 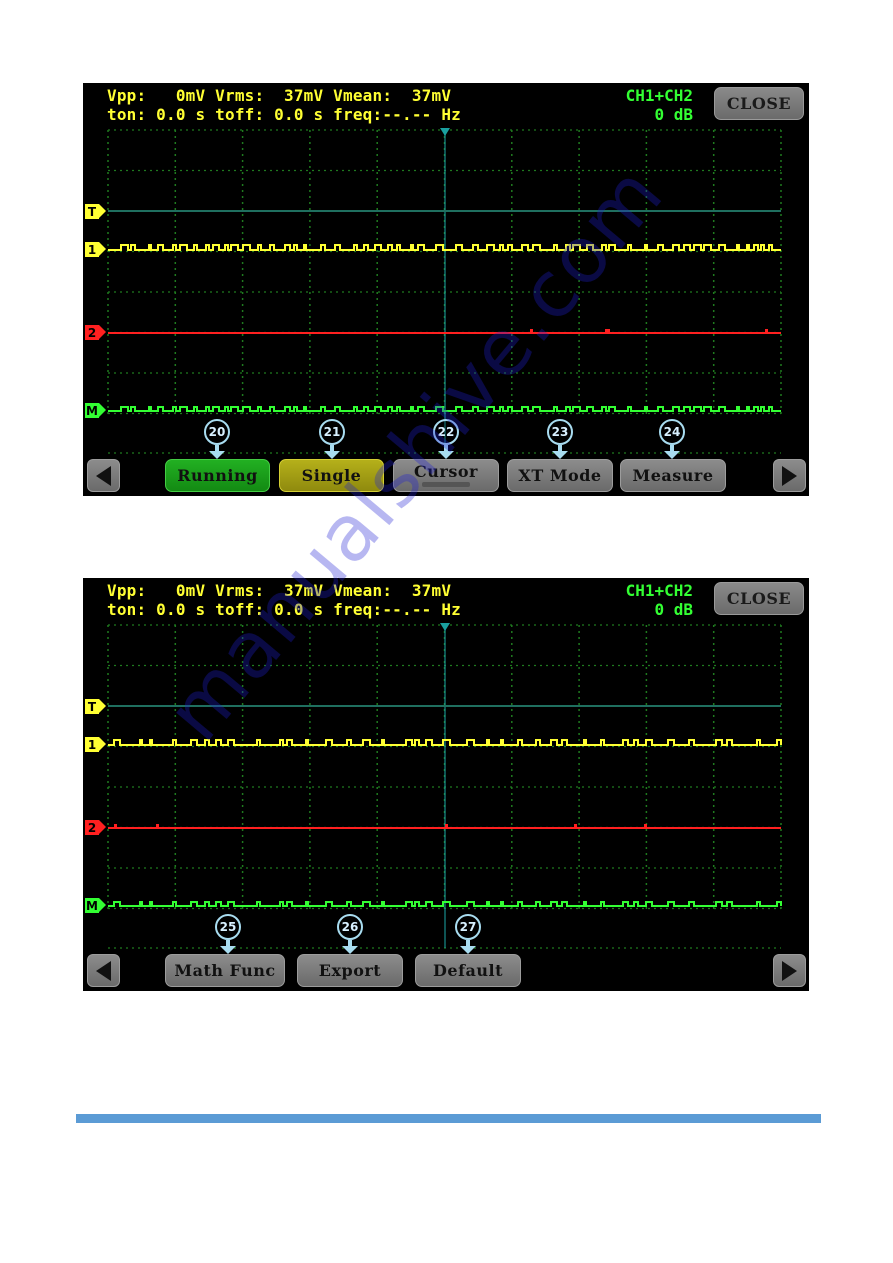 I want to click on callout-number: 24, so click(x=672, y=432).